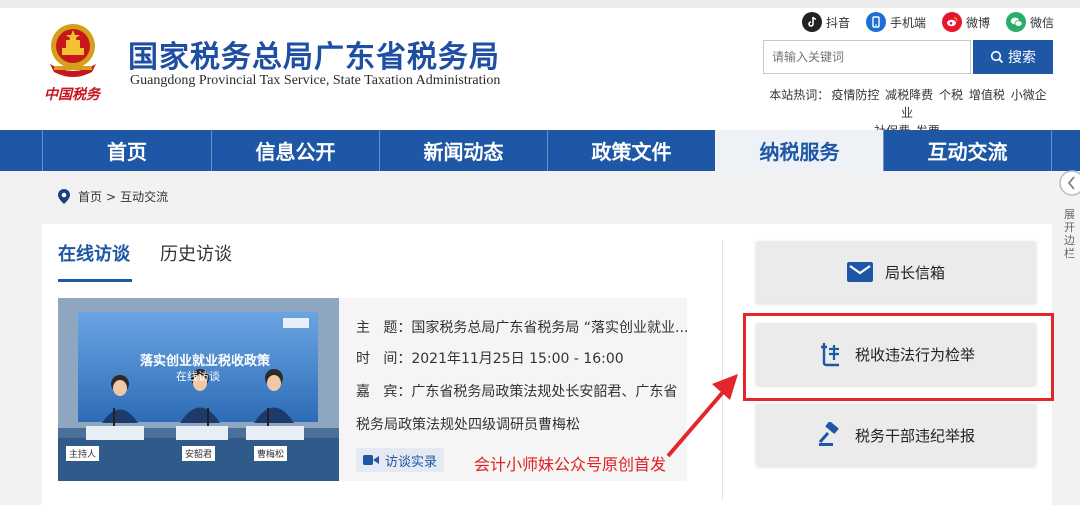 This screenshot has width=1080, height=505. What do you see at coordinates (812, 22) in the screenshot?
I see `douyin-icon` at bounding box center [812, 22].